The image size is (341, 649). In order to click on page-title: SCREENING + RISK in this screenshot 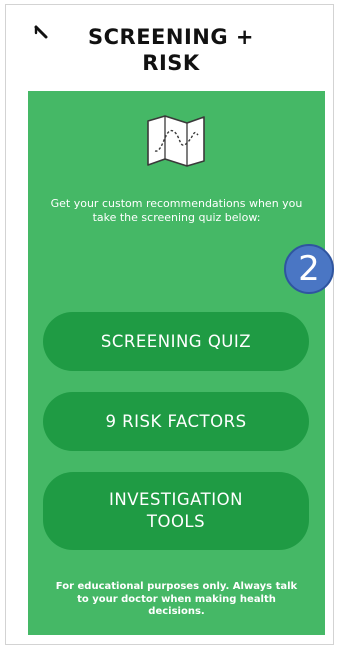, I will do `click(170, 50)`.